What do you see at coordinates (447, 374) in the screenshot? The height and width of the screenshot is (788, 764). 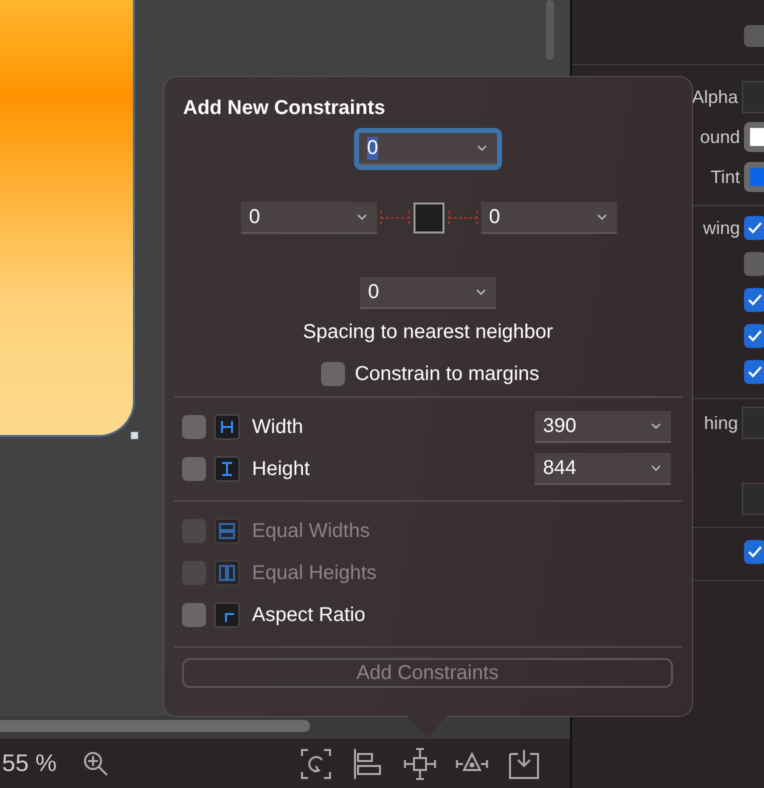 I see `checkbox-label: Constrain to margins` at bounding box center [447, 374].